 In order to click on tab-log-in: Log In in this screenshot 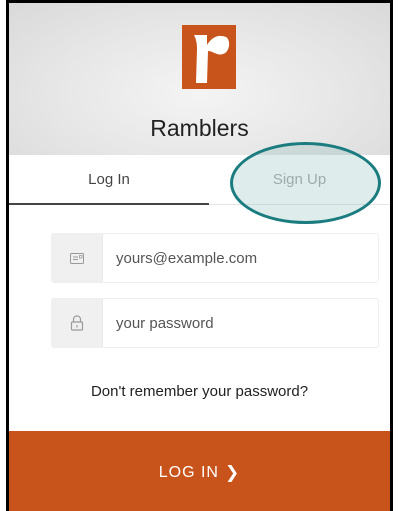, I will do `click(109, 180)`.